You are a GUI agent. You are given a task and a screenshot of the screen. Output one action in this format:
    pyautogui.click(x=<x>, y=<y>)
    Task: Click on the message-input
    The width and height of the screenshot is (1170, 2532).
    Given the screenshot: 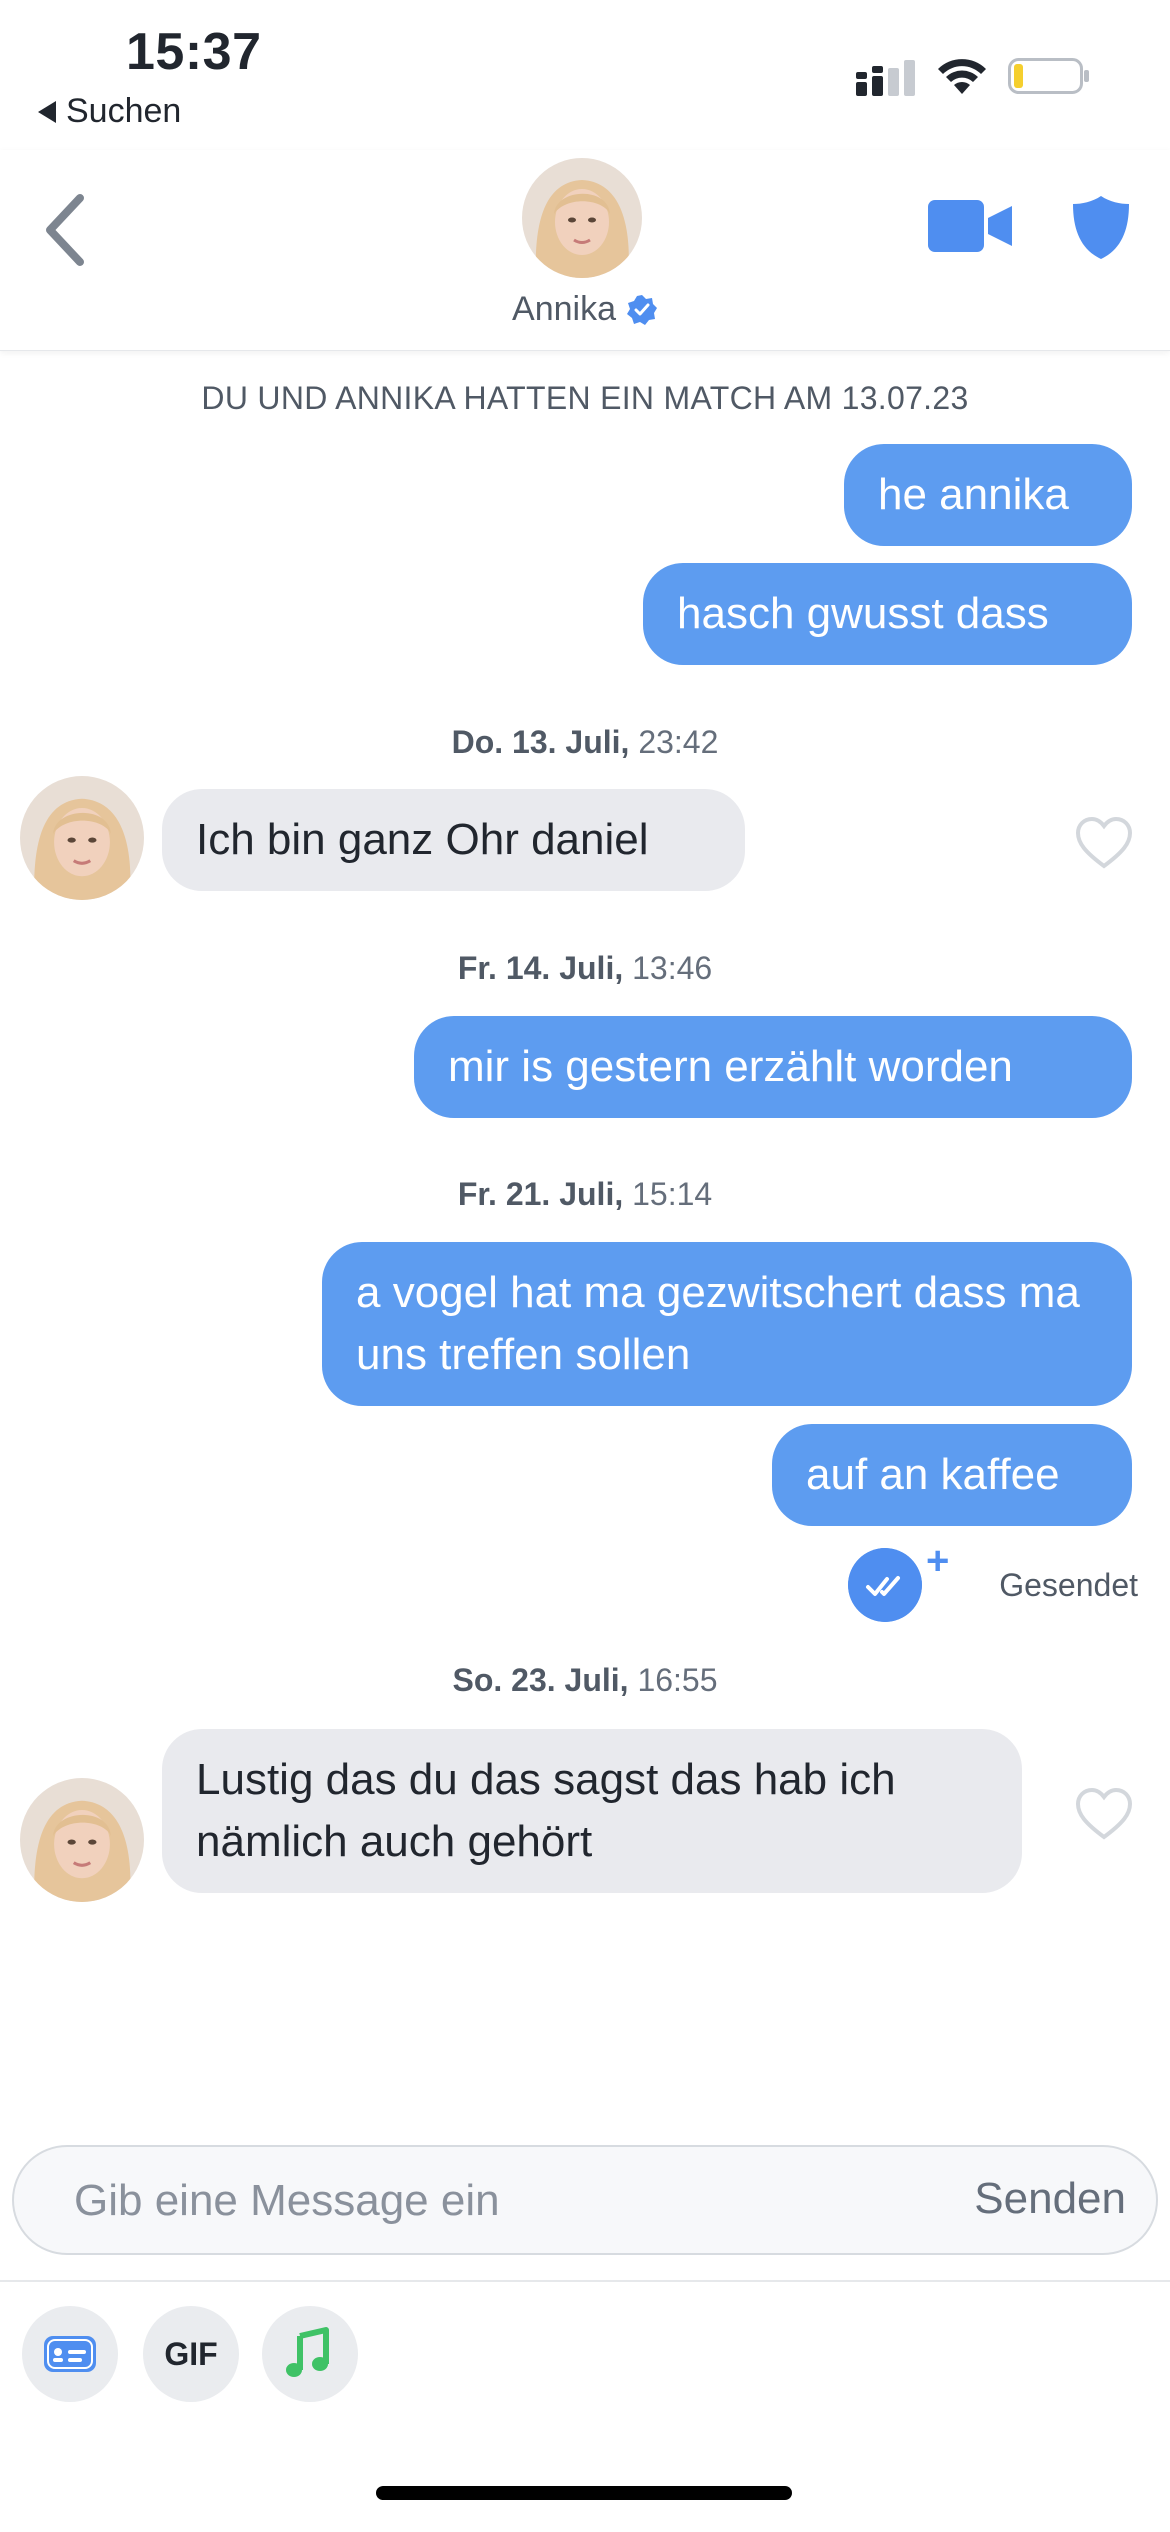 What is the action you would take?
    pyautogui.click(x=474, y=2201)
    